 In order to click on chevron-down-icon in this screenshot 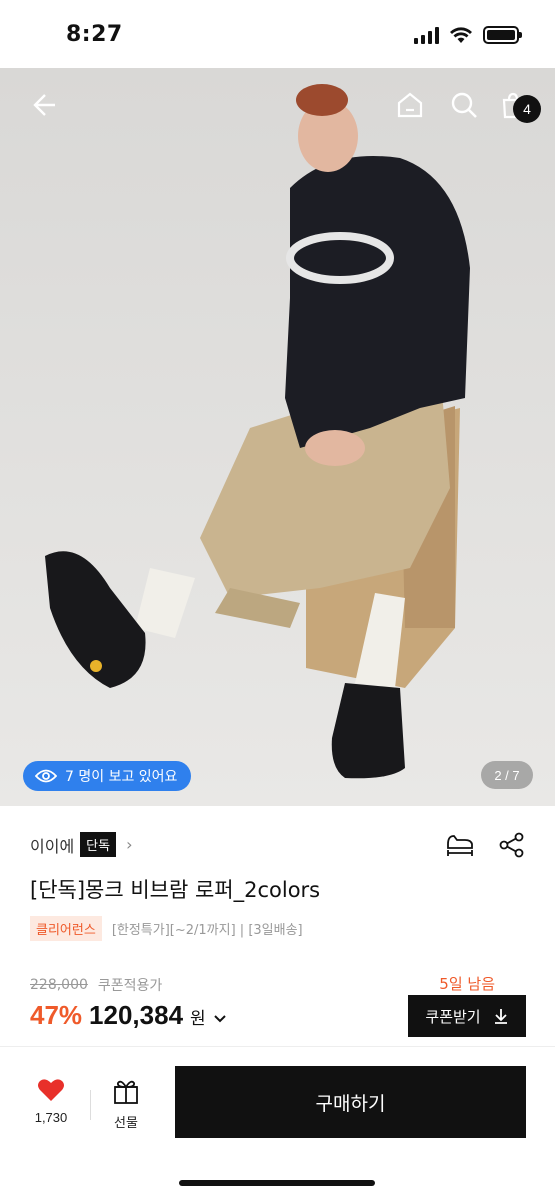, I will do `click(219, 1019)`.